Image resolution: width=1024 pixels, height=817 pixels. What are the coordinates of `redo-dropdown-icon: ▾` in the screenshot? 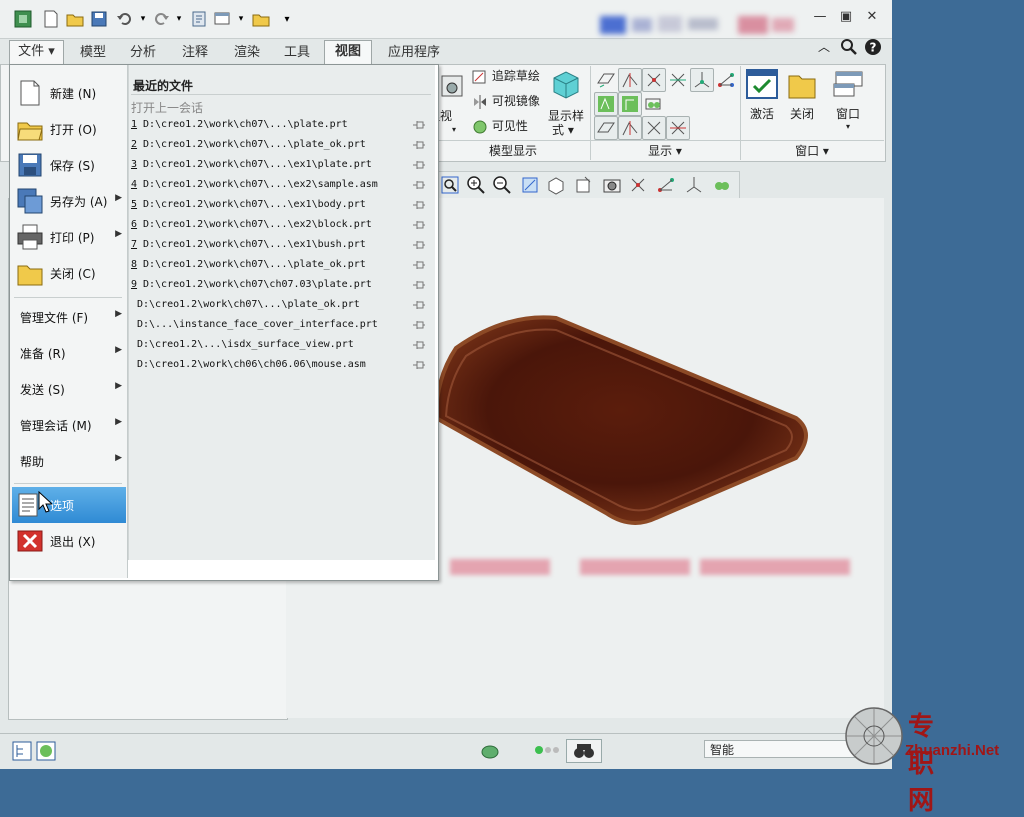 It's located at (179, 19).